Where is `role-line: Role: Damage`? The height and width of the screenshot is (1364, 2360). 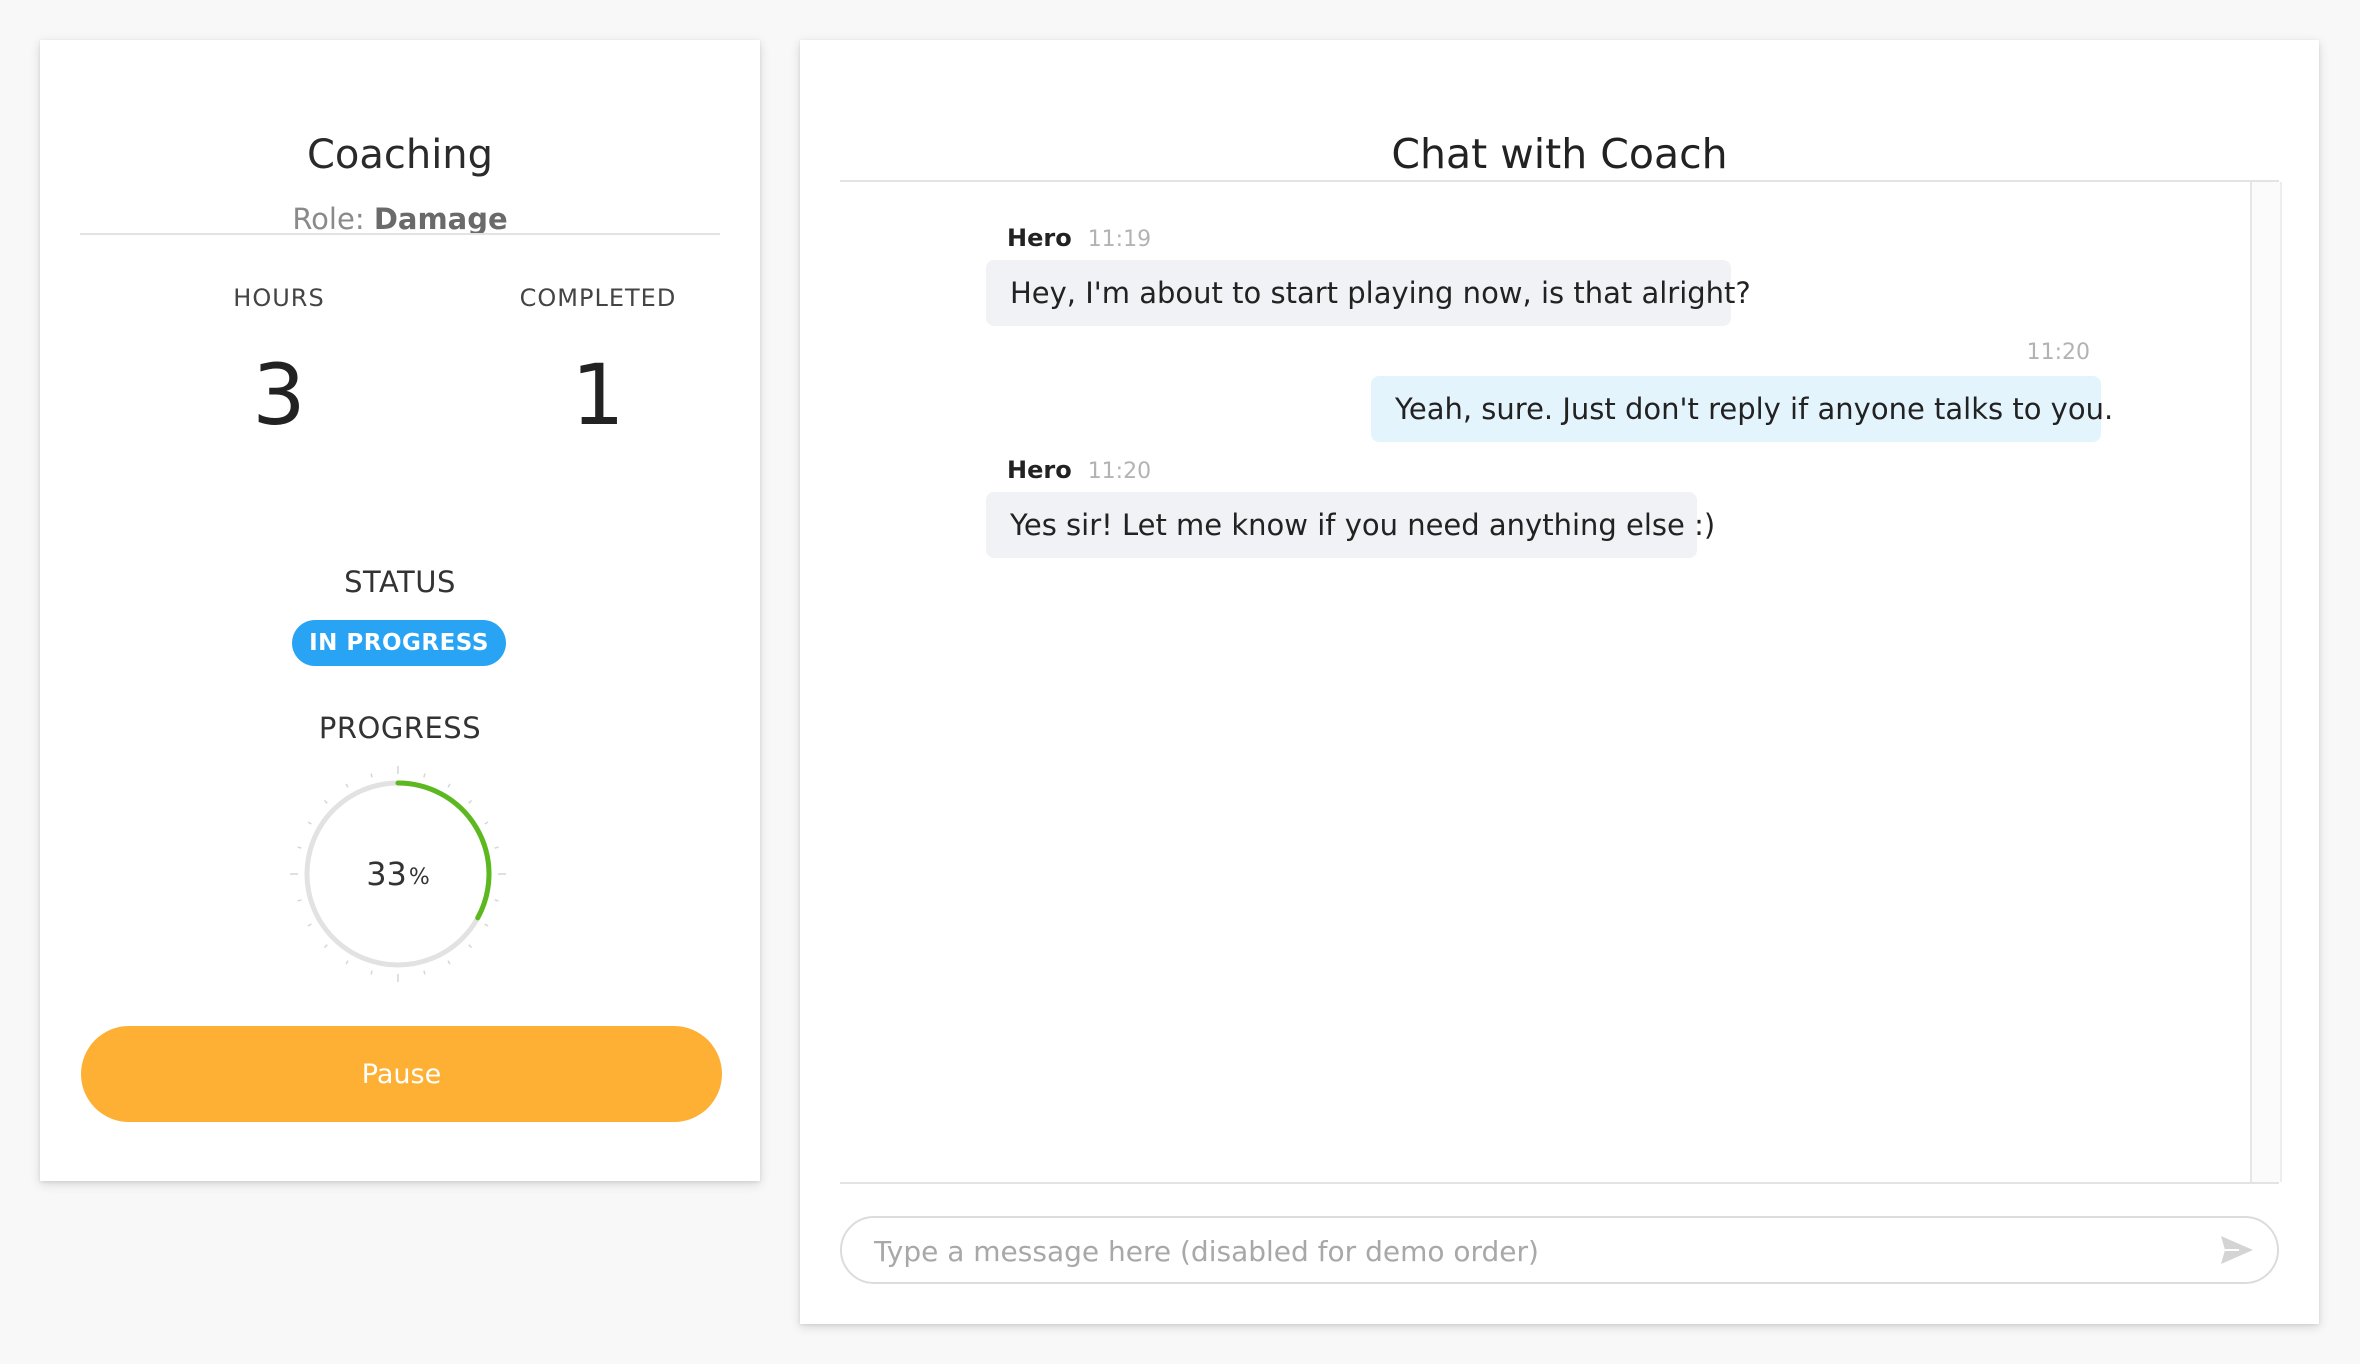 role-line: Role: Damage is located at coordinates (400, 219).